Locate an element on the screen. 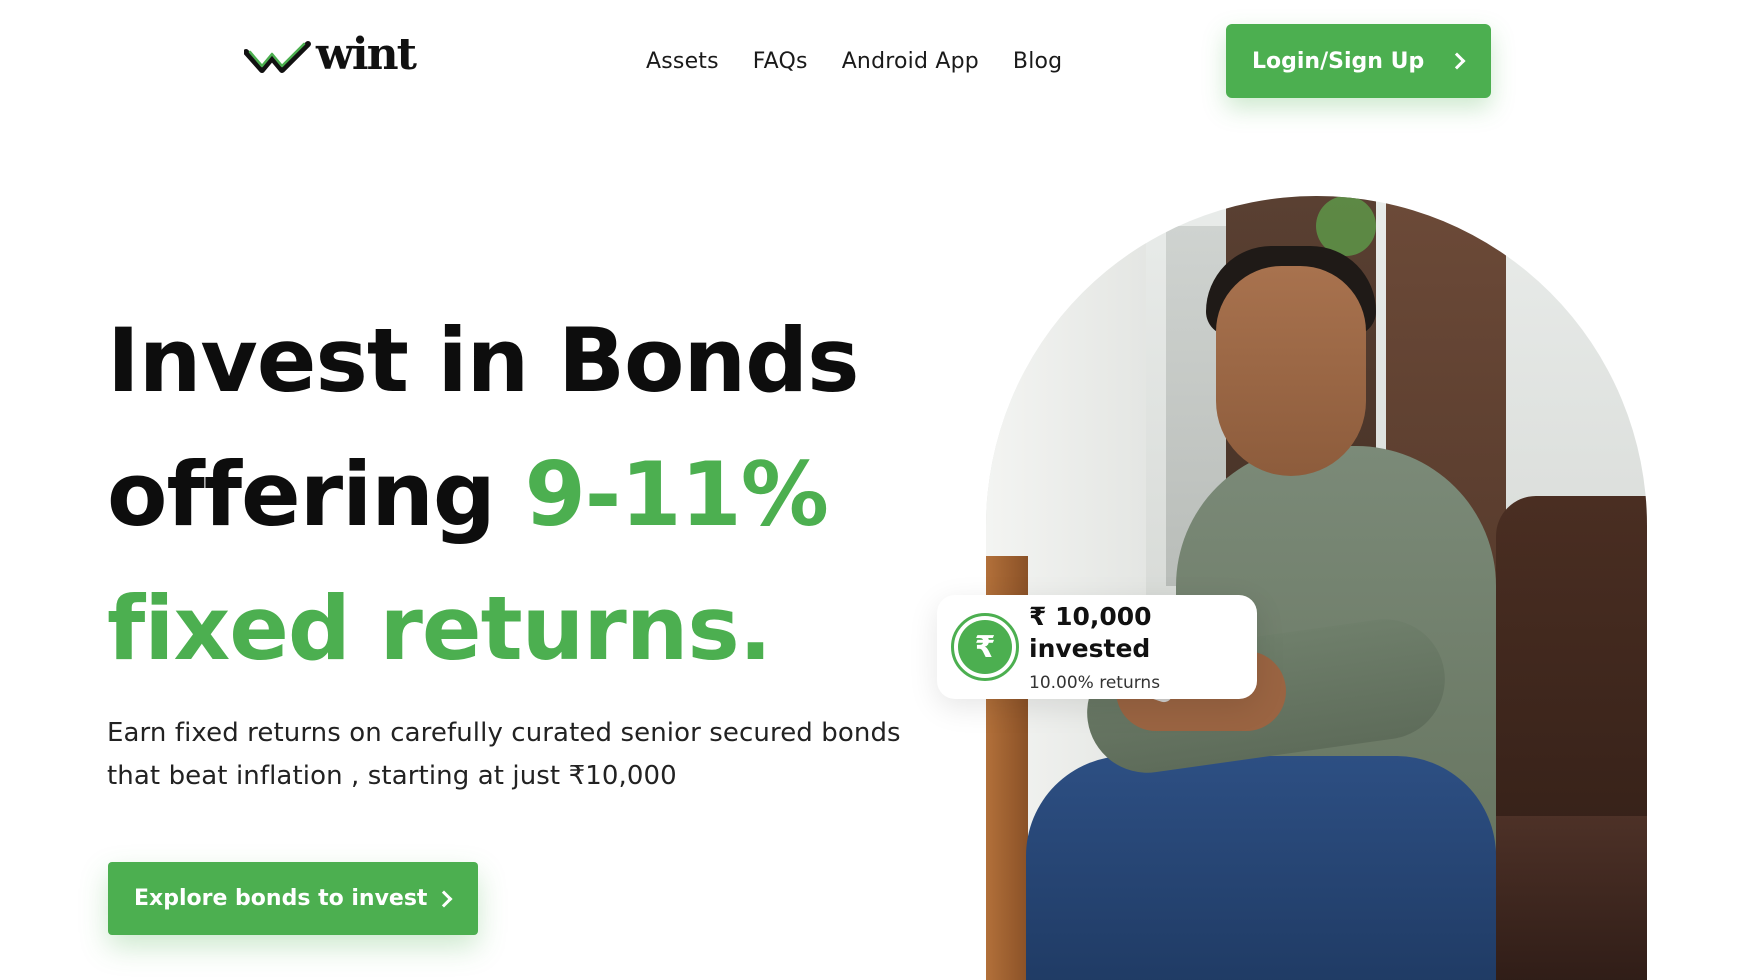  main-nav: Assets FAQs Android App Blog is located at coordinates (854, 62).